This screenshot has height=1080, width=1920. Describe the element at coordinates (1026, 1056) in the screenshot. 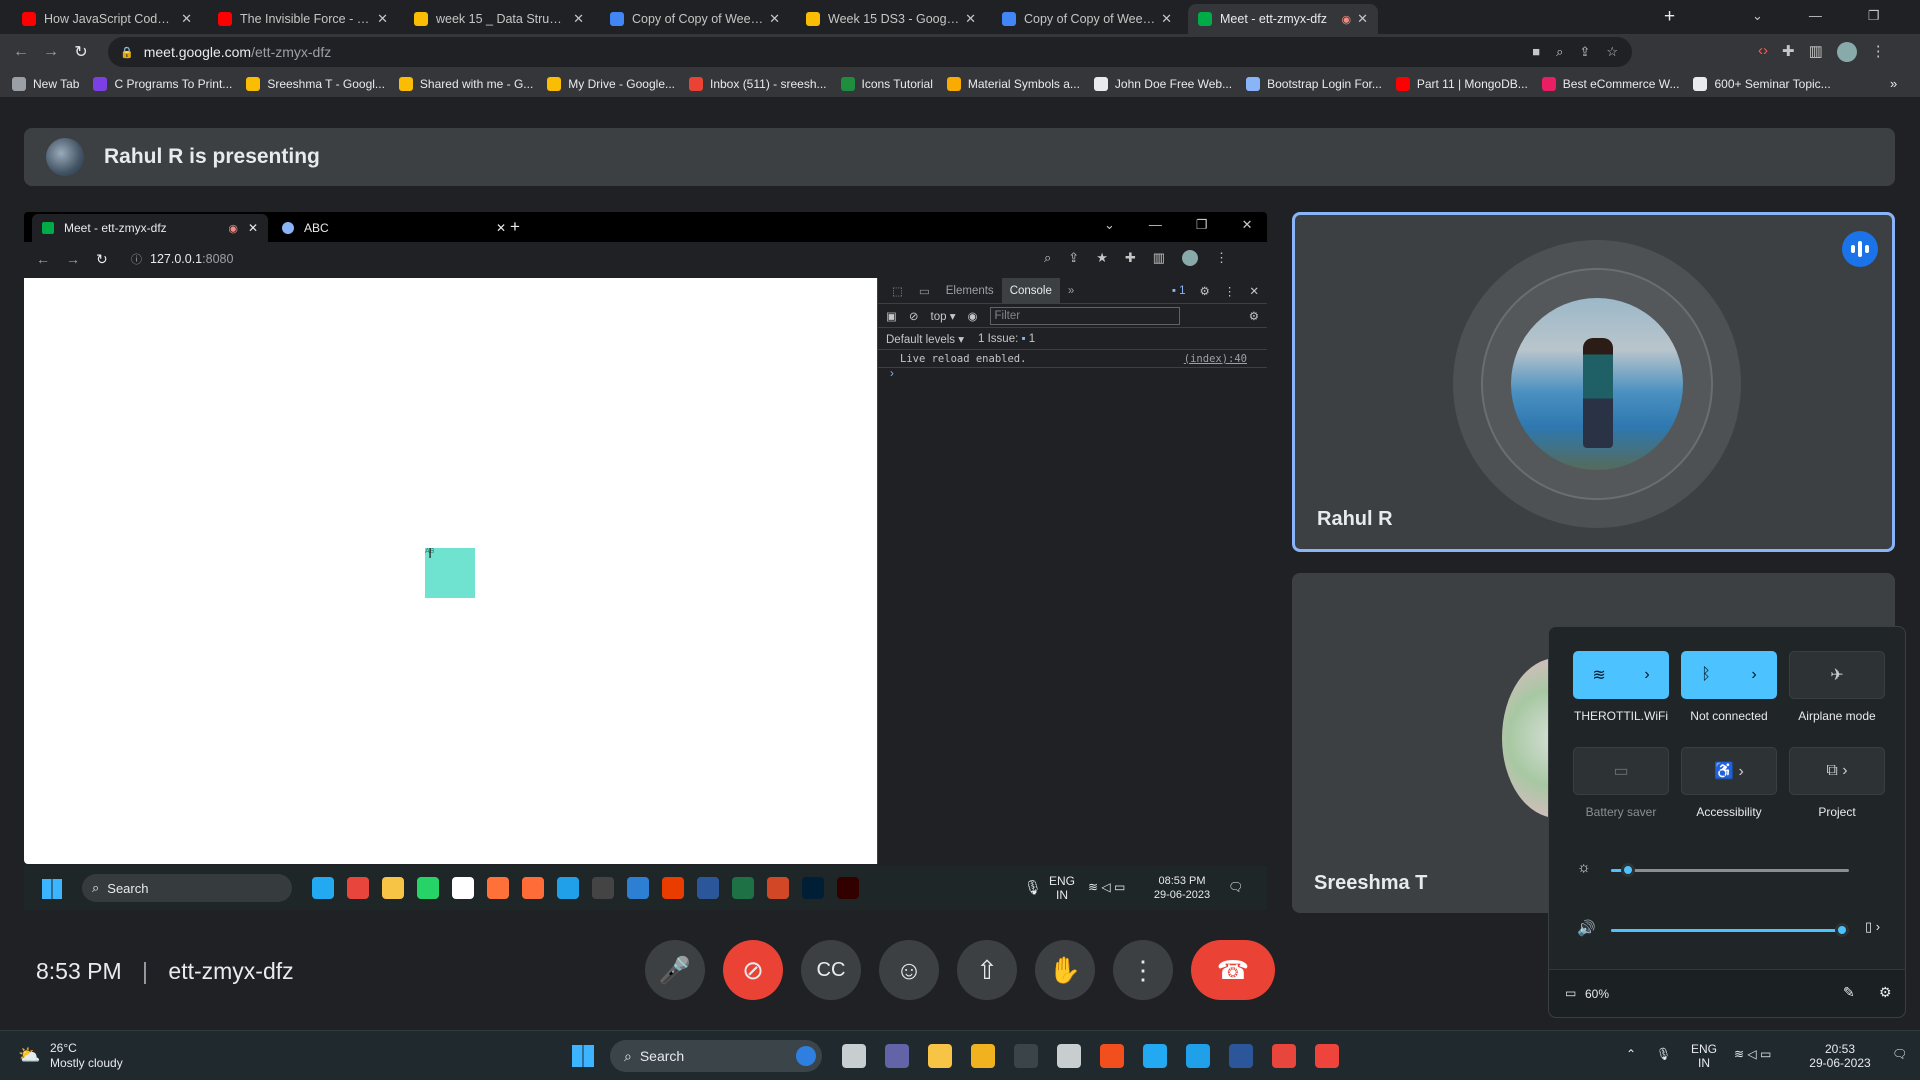

I see `dell-icon` at that location.